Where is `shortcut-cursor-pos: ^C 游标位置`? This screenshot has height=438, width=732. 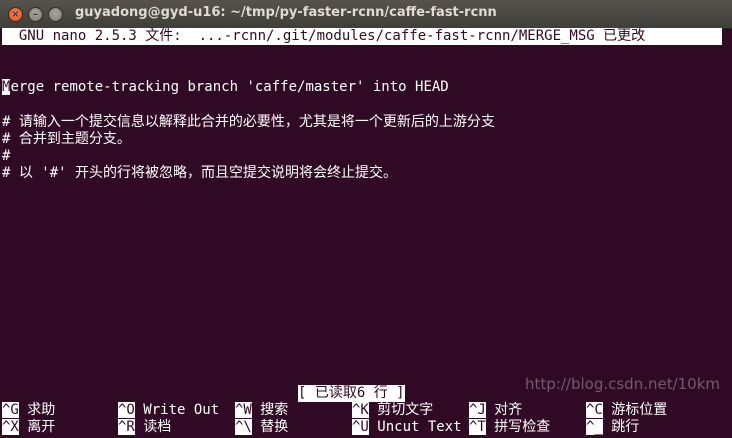
shortcut-cursor-pos: ^C 游标位置 is located at coordinates (626, 410).